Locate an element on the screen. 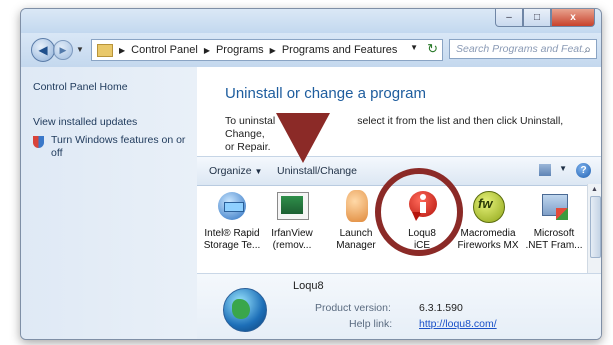 The height and width of the screenshot is (345, 613). description-left: To uninstal is located at coordinates (250, 121).